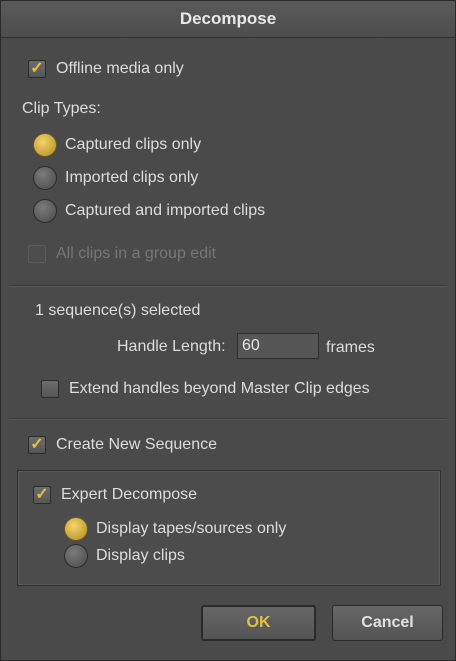 This screenshot has width=456, height=661. What do you see at coordinates (129, 494) in the screenshot?
I see `expert-decompose-label: Expert Decompose` at bounding box center [129, 494].